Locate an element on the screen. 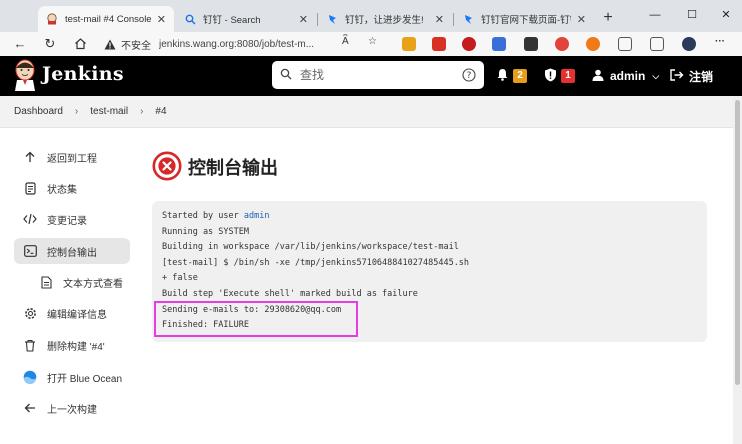  extension-6-icon is located at coordinates (562, 44).